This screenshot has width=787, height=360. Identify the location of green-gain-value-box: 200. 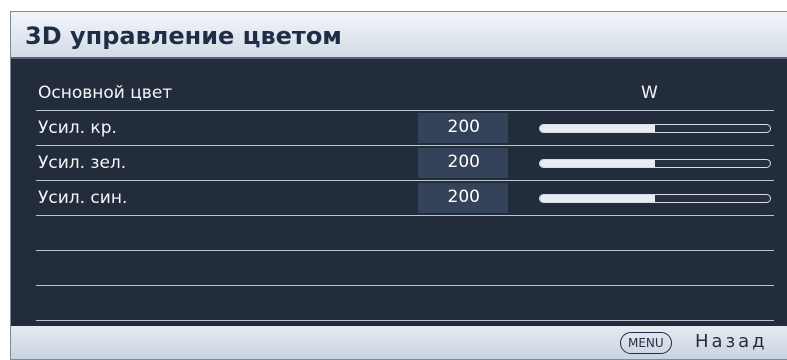
(463, 163).